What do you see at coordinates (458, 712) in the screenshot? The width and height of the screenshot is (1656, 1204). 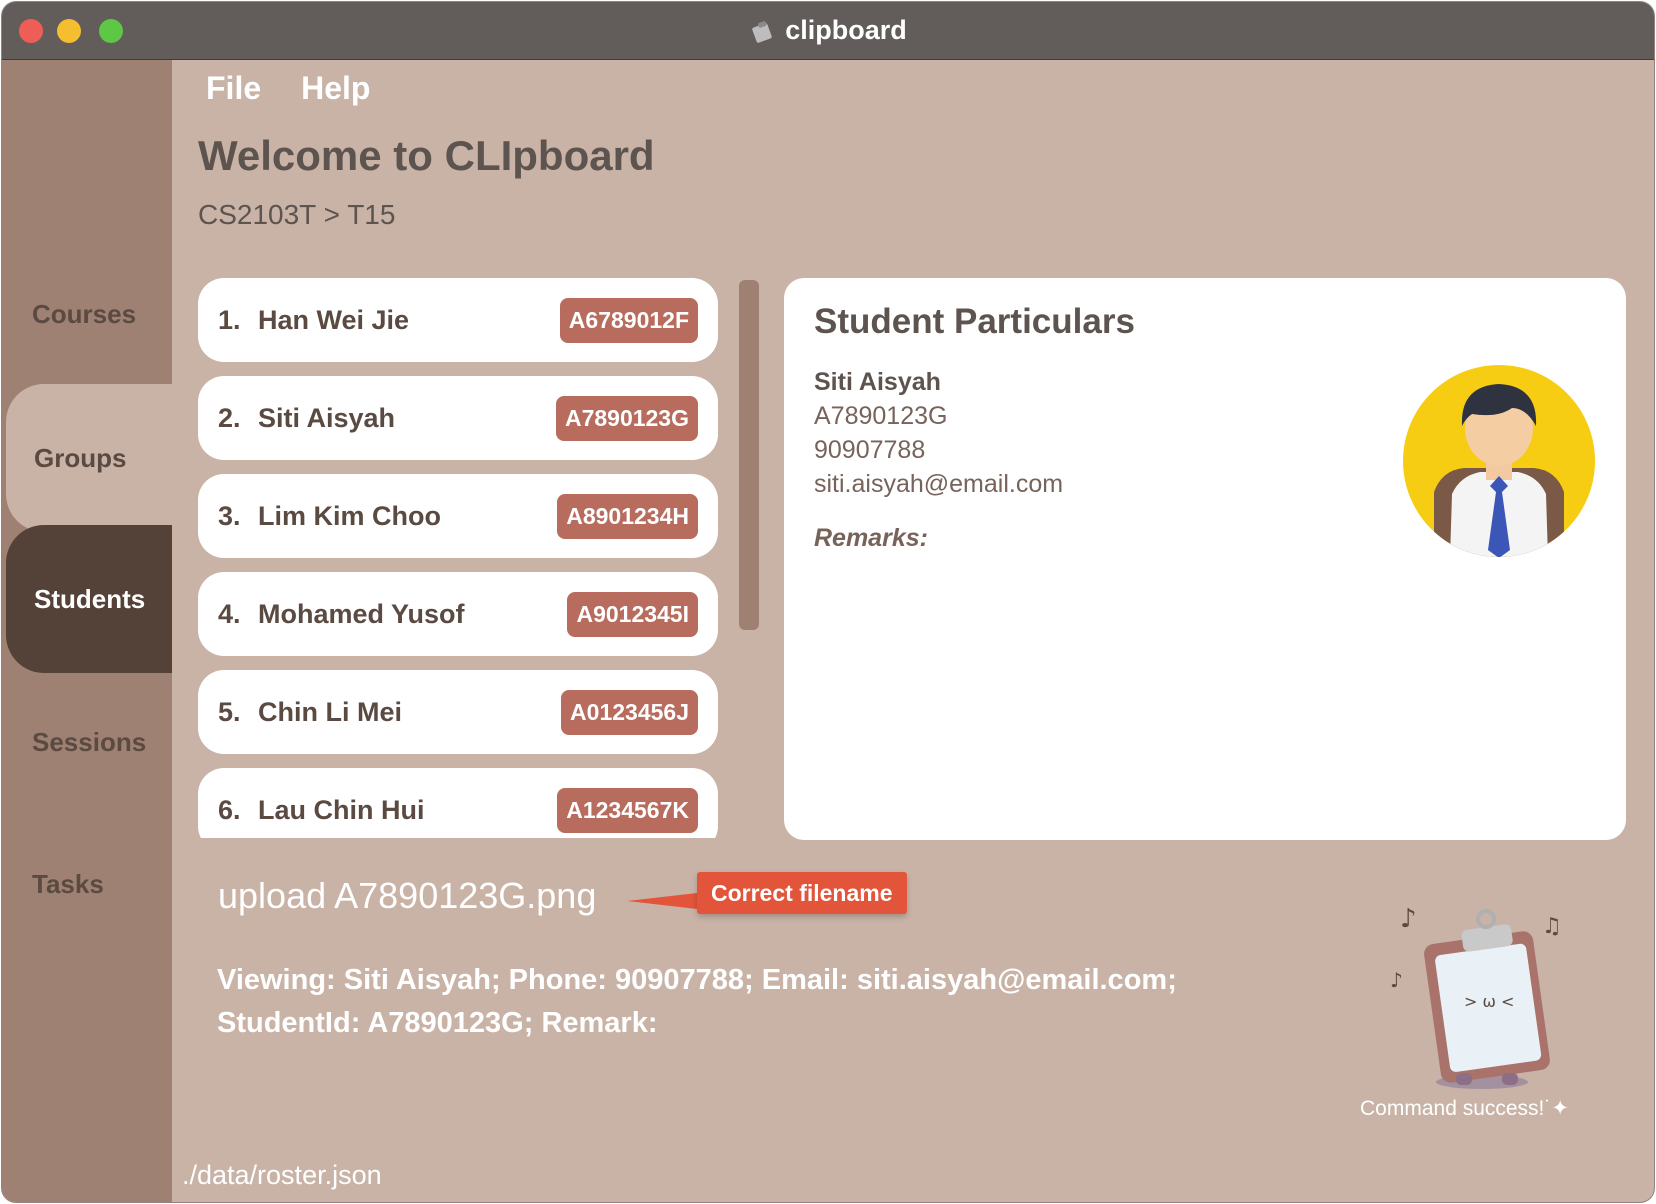 I see `student-card: 5. Chin Li Mei A0123456J` at bounding box center [458, 712].